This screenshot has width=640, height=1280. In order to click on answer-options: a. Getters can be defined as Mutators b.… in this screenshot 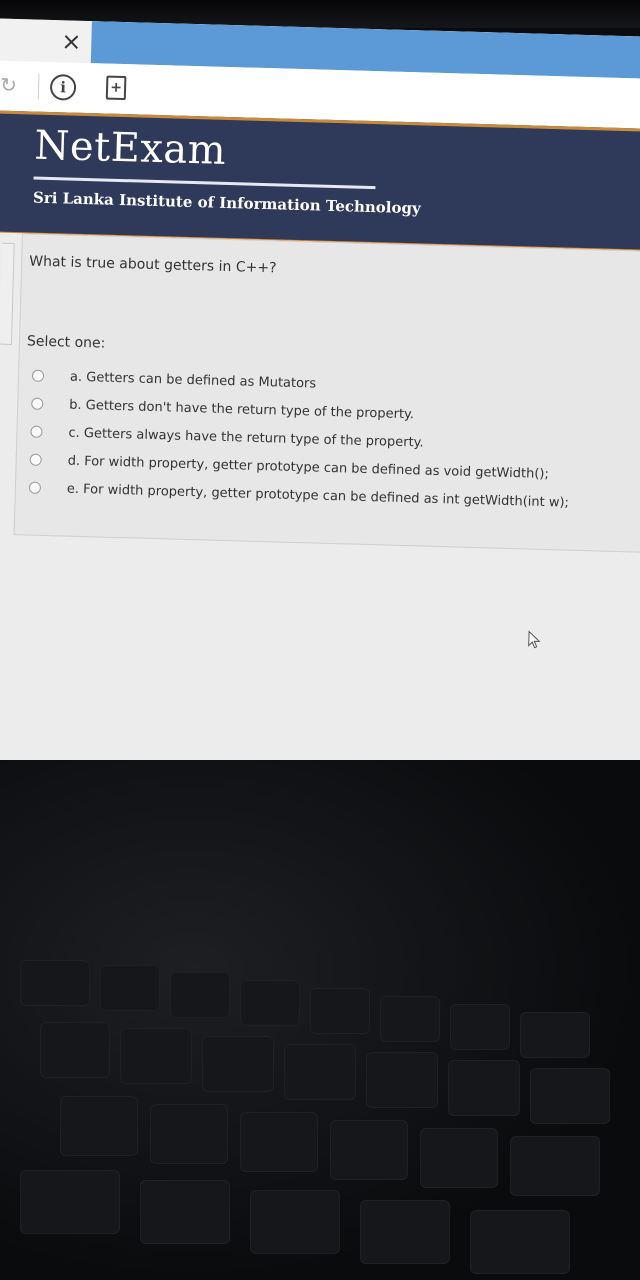, I will do `click(334, 440)`.